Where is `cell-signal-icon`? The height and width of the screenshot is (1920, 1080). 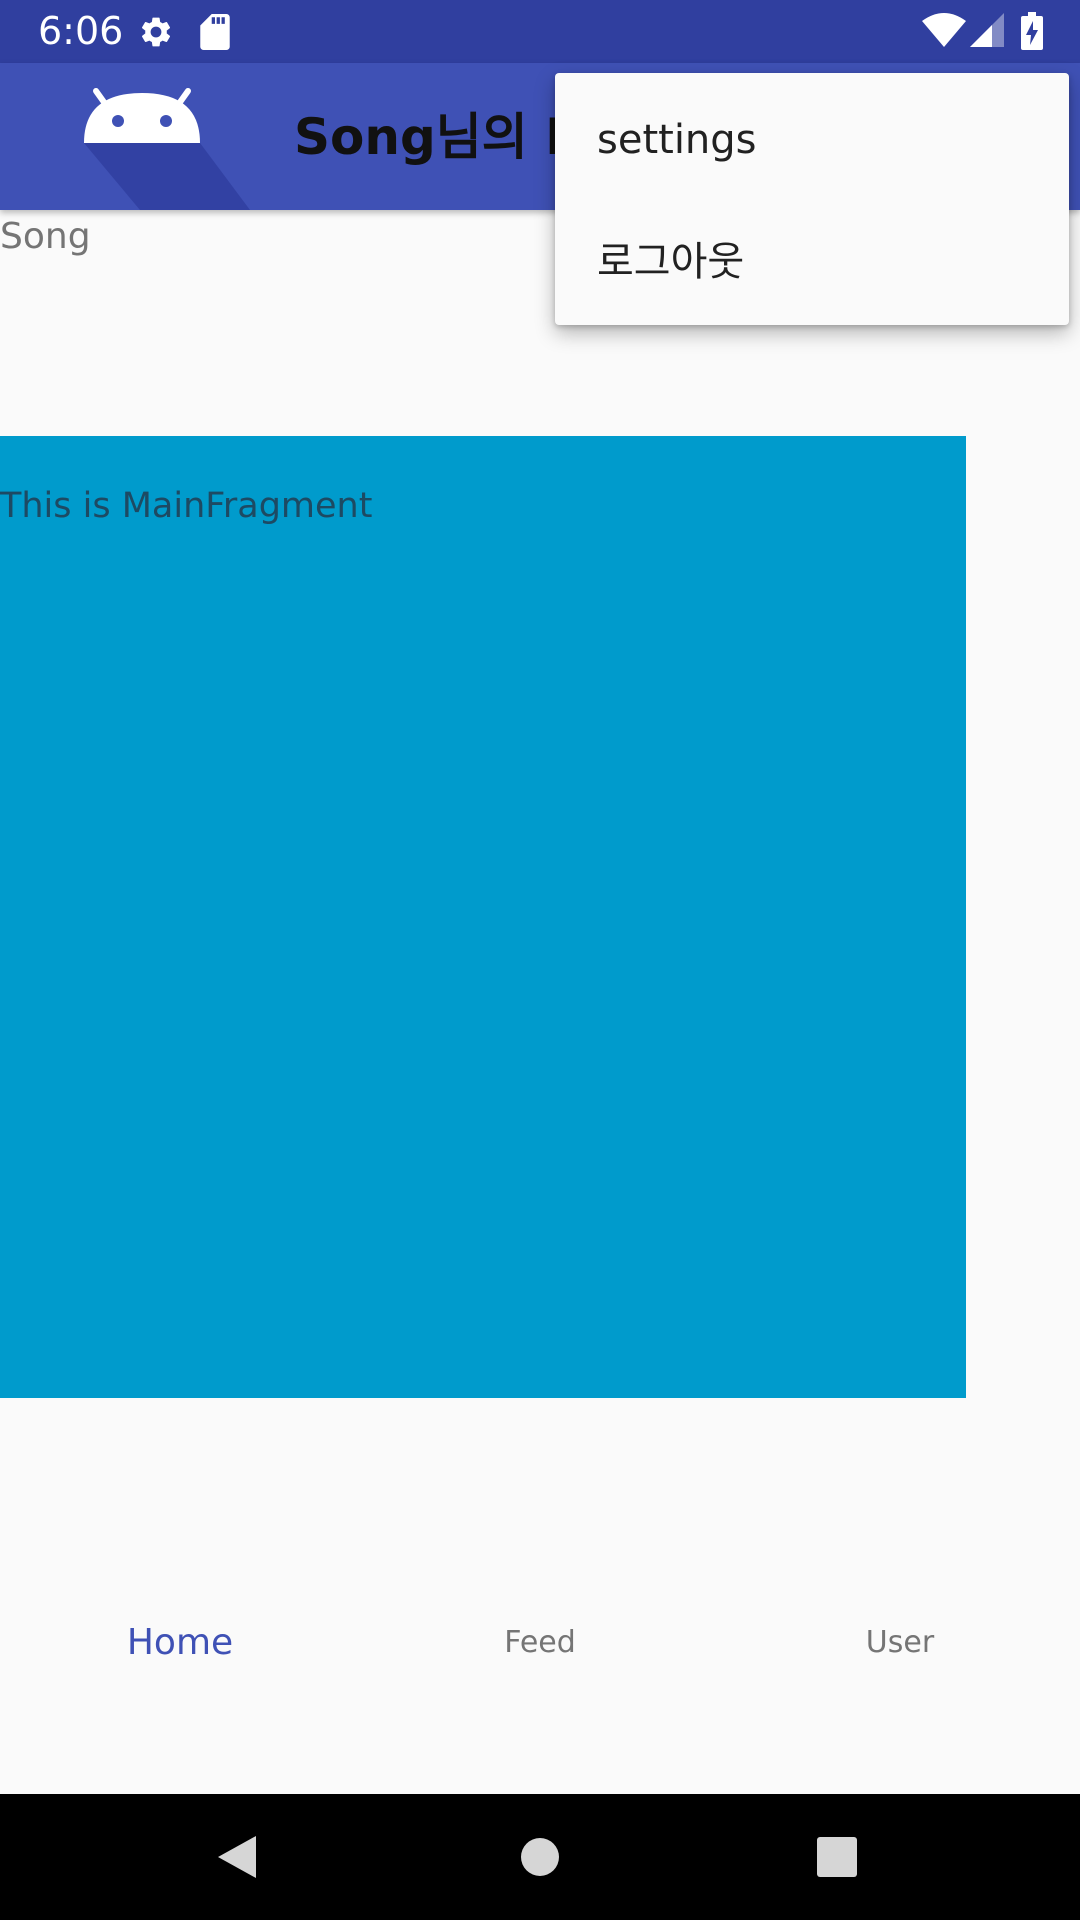 cell-signal-icon is located at coordinates (987, 32).